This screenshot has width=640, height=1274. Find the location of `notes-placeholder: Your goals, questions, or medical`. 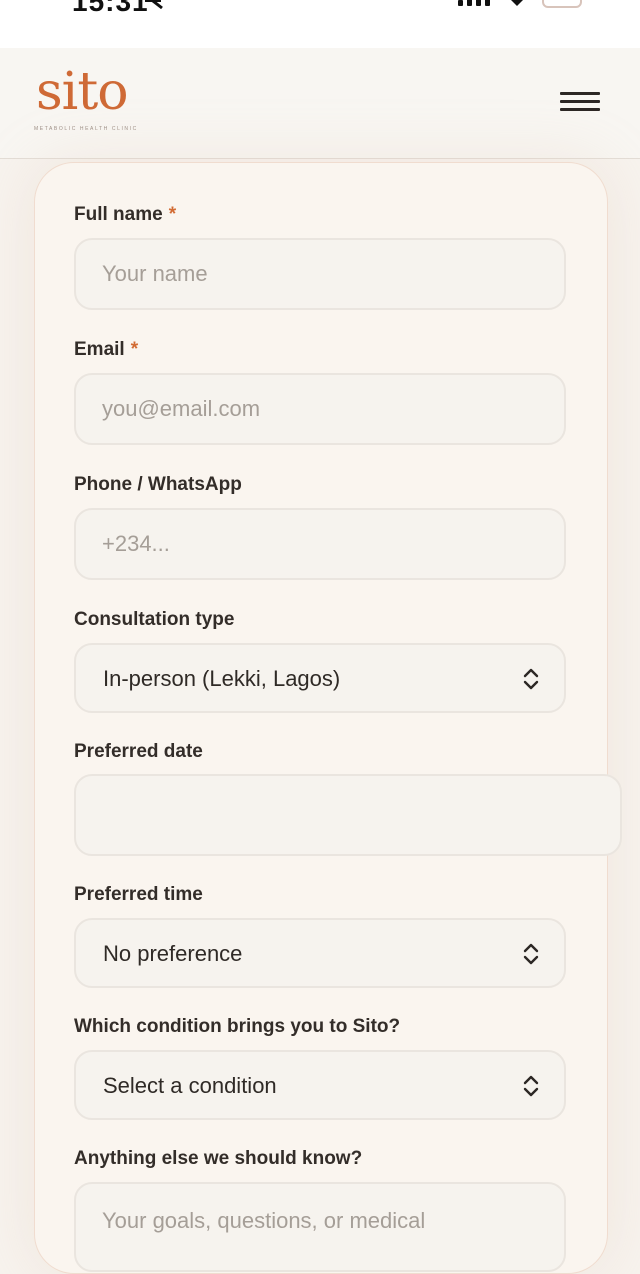

notes-placeholder: Your goals, questions, or medical is located at coordinates (264, 1220).